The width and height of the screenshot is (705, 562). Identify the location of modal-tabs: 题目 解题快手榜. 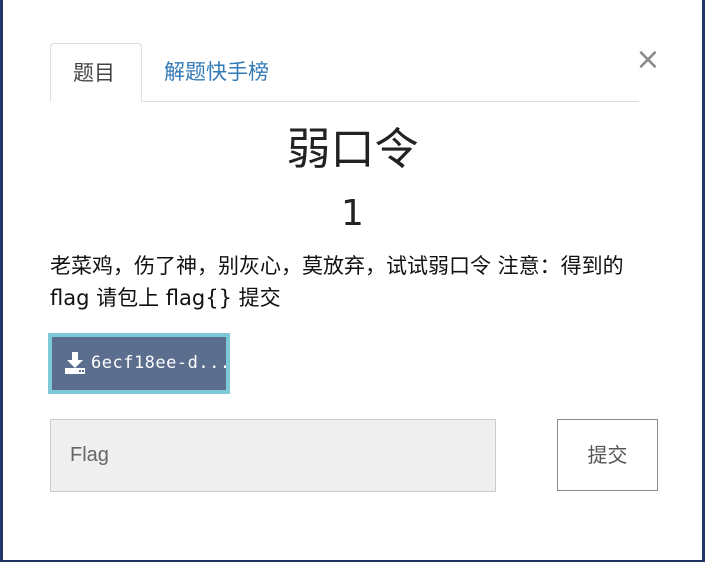
(344, 72).